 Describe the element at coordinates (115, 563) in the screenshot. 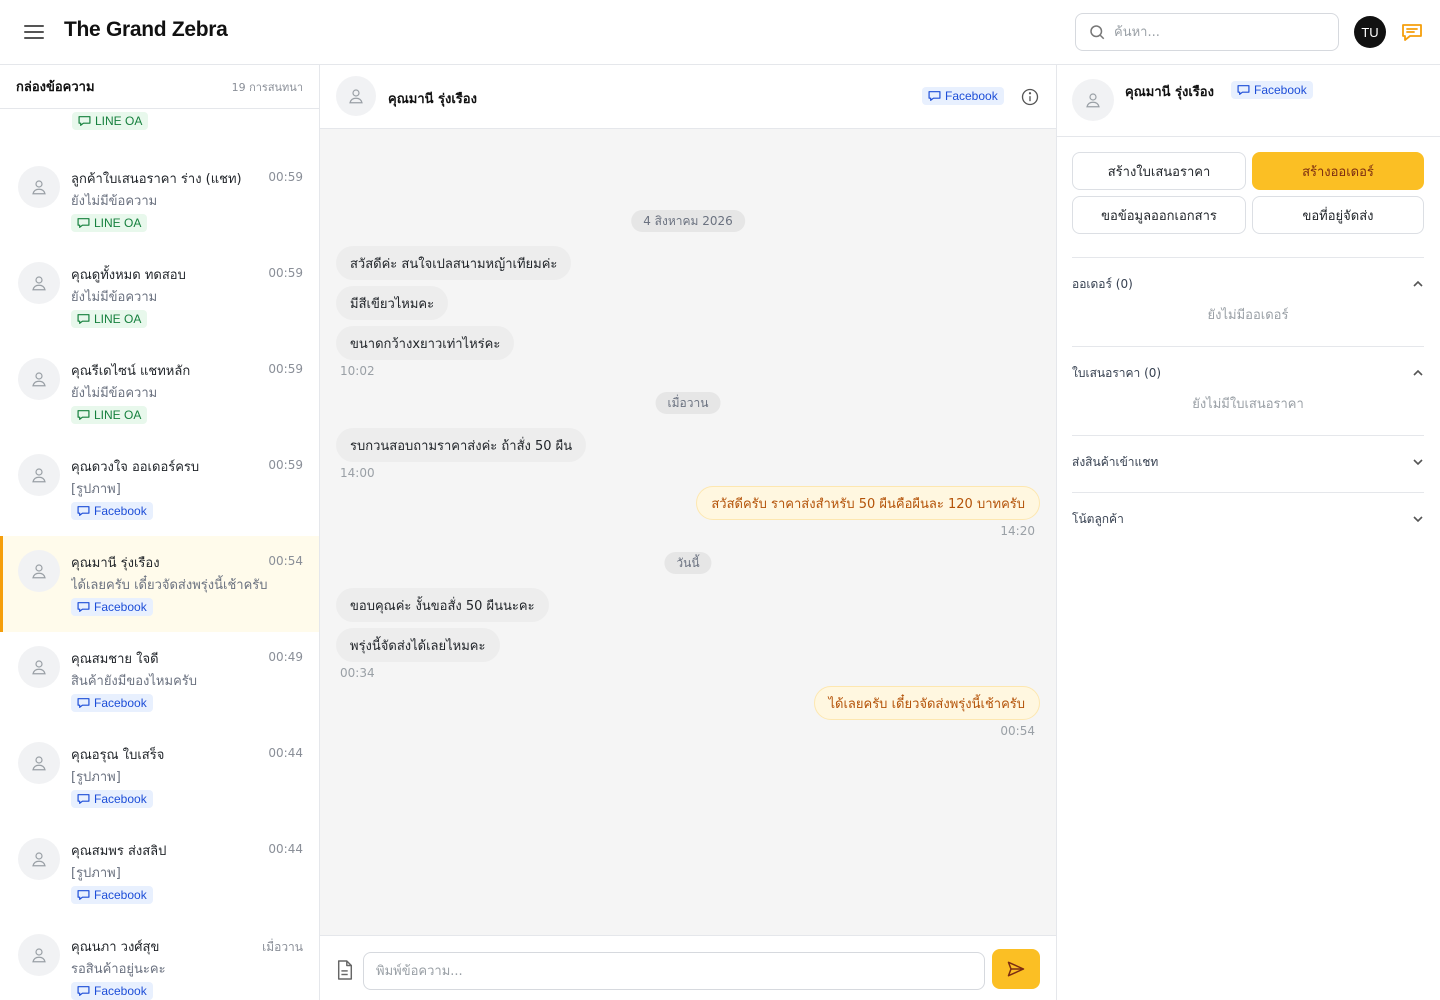

I see `conversation-name: คุณมานี รุ่งเรือง` at that location.